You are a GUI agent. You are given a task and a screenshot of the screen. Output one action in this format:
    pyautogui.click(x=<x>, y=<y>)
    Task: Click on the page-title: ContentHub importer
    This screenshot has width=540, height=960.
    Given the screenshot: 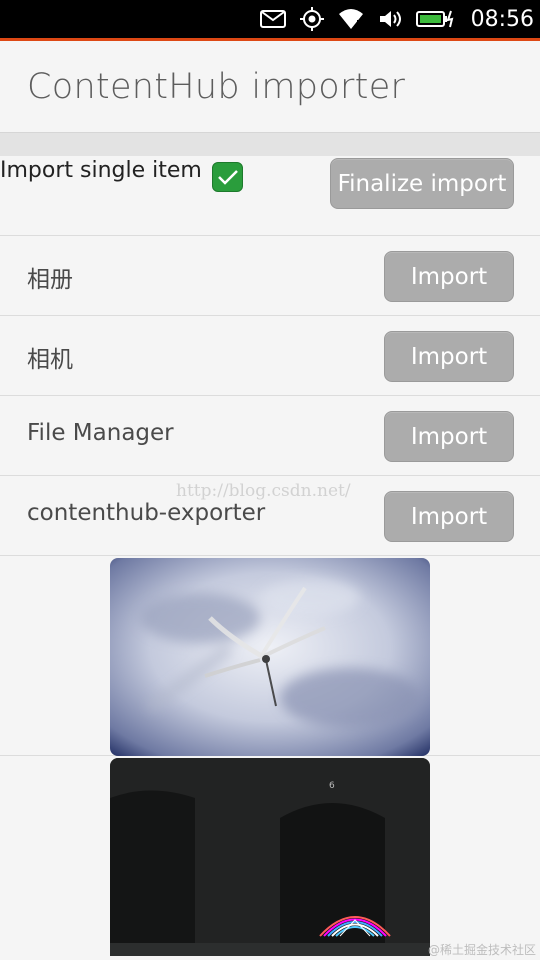 What is the action you would take?
    pyautogui.click(x=216, y=87)
    